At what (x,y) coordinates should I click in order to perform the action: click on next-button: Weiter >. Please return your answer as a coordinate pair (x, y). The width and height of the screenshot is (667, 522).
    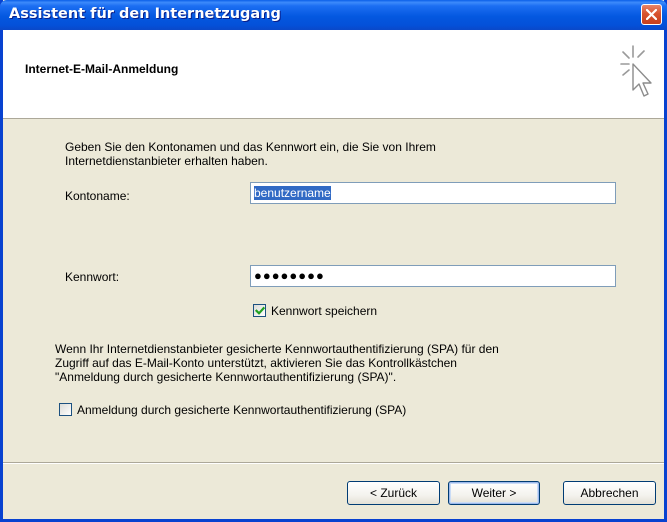
    Looking at the image, I should click on (494, 493).